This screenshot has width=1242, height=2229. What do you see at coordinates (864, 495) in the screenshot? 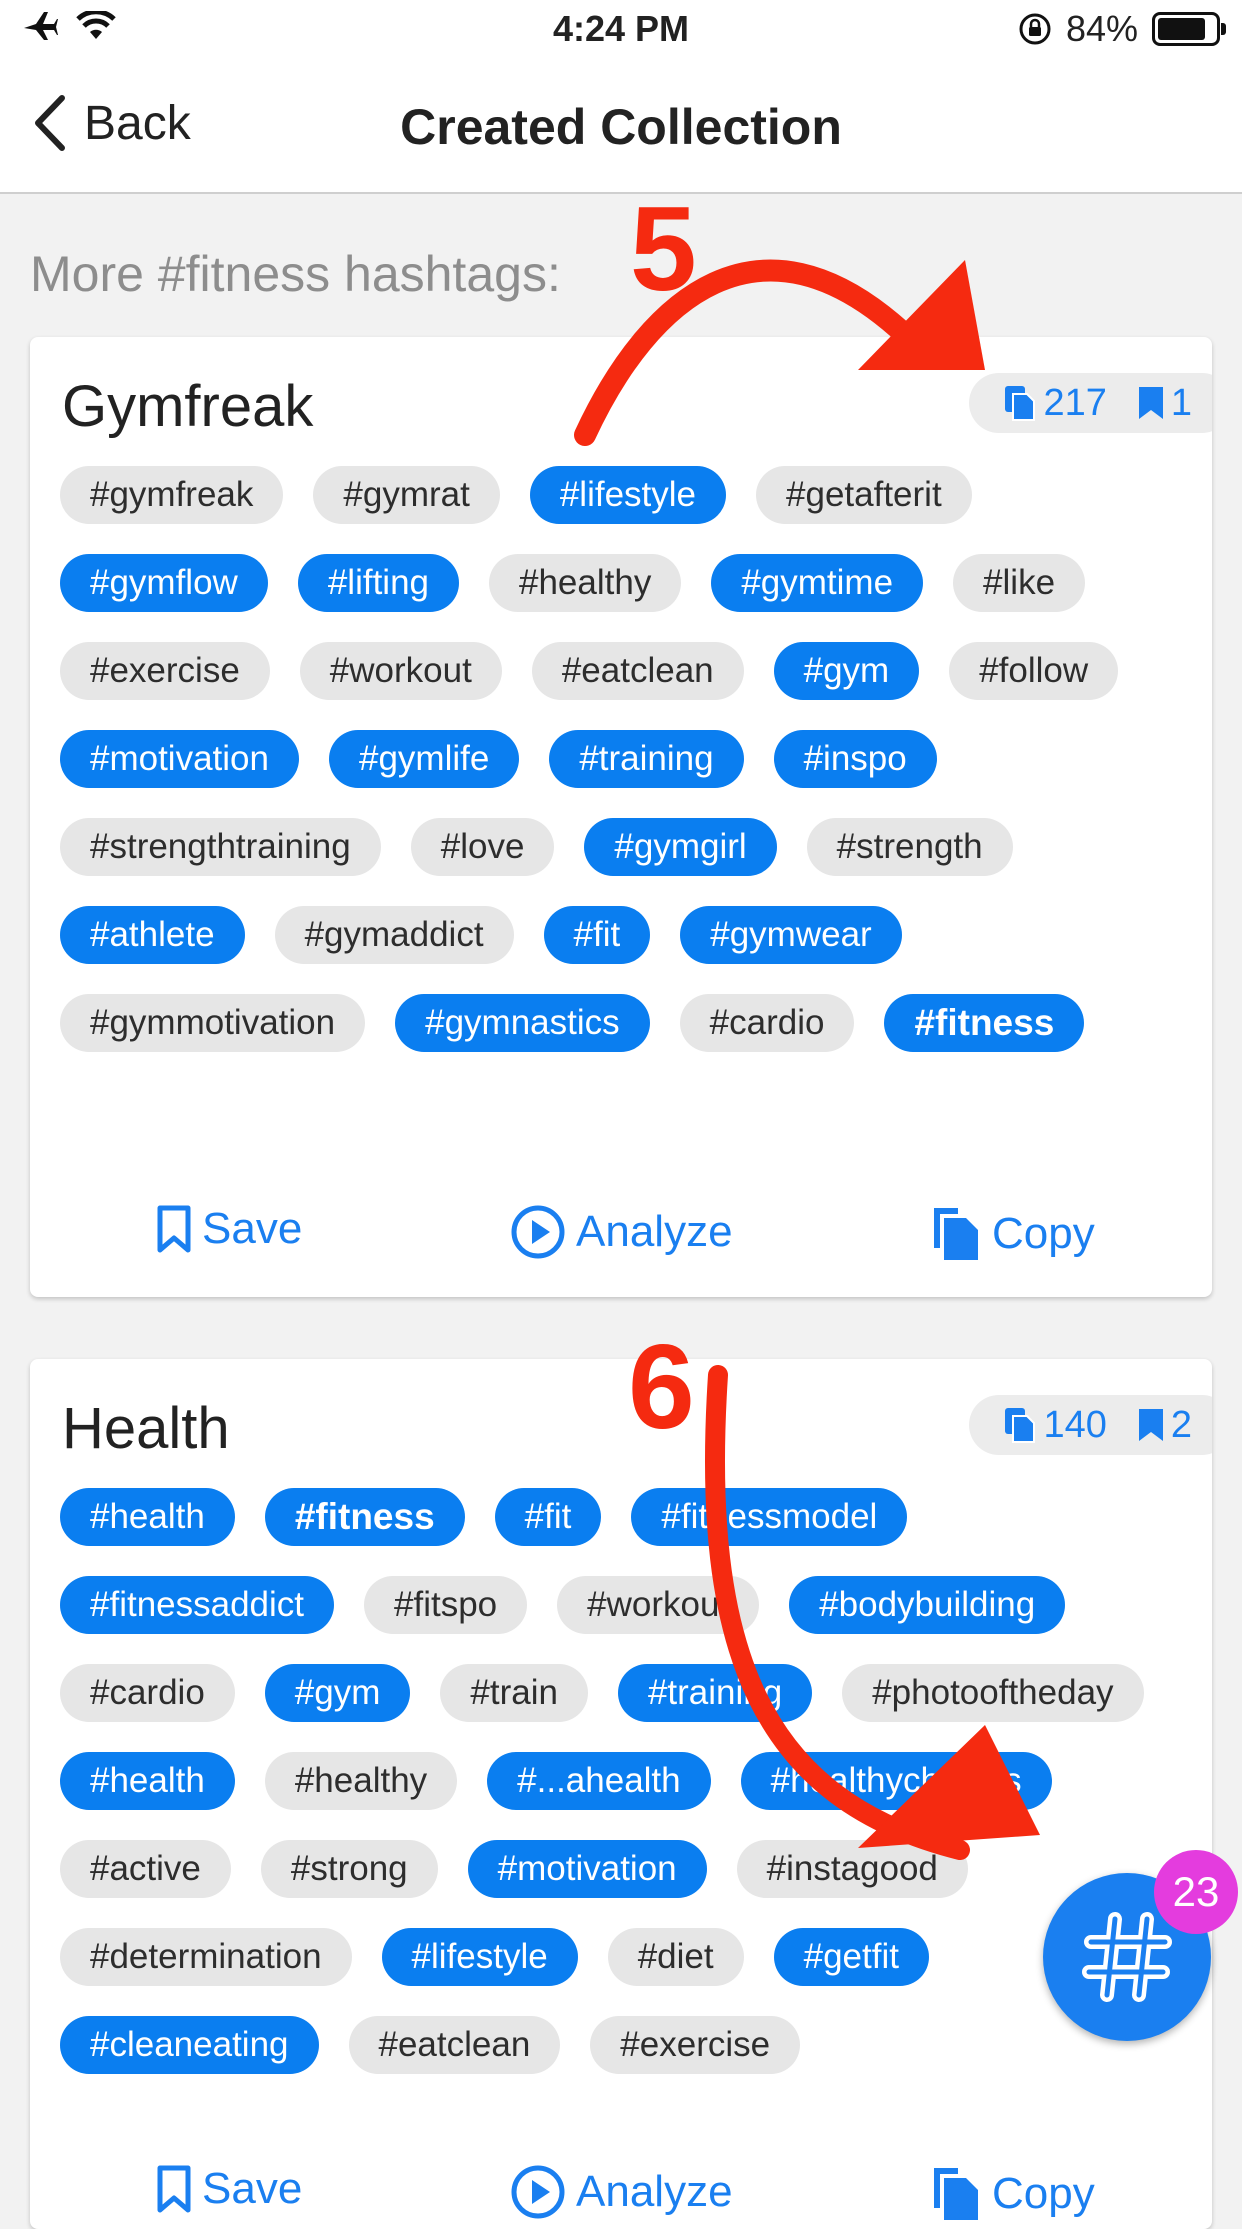
I see `hashtag-chip: #getafterit` at bounding box center [864, 495].